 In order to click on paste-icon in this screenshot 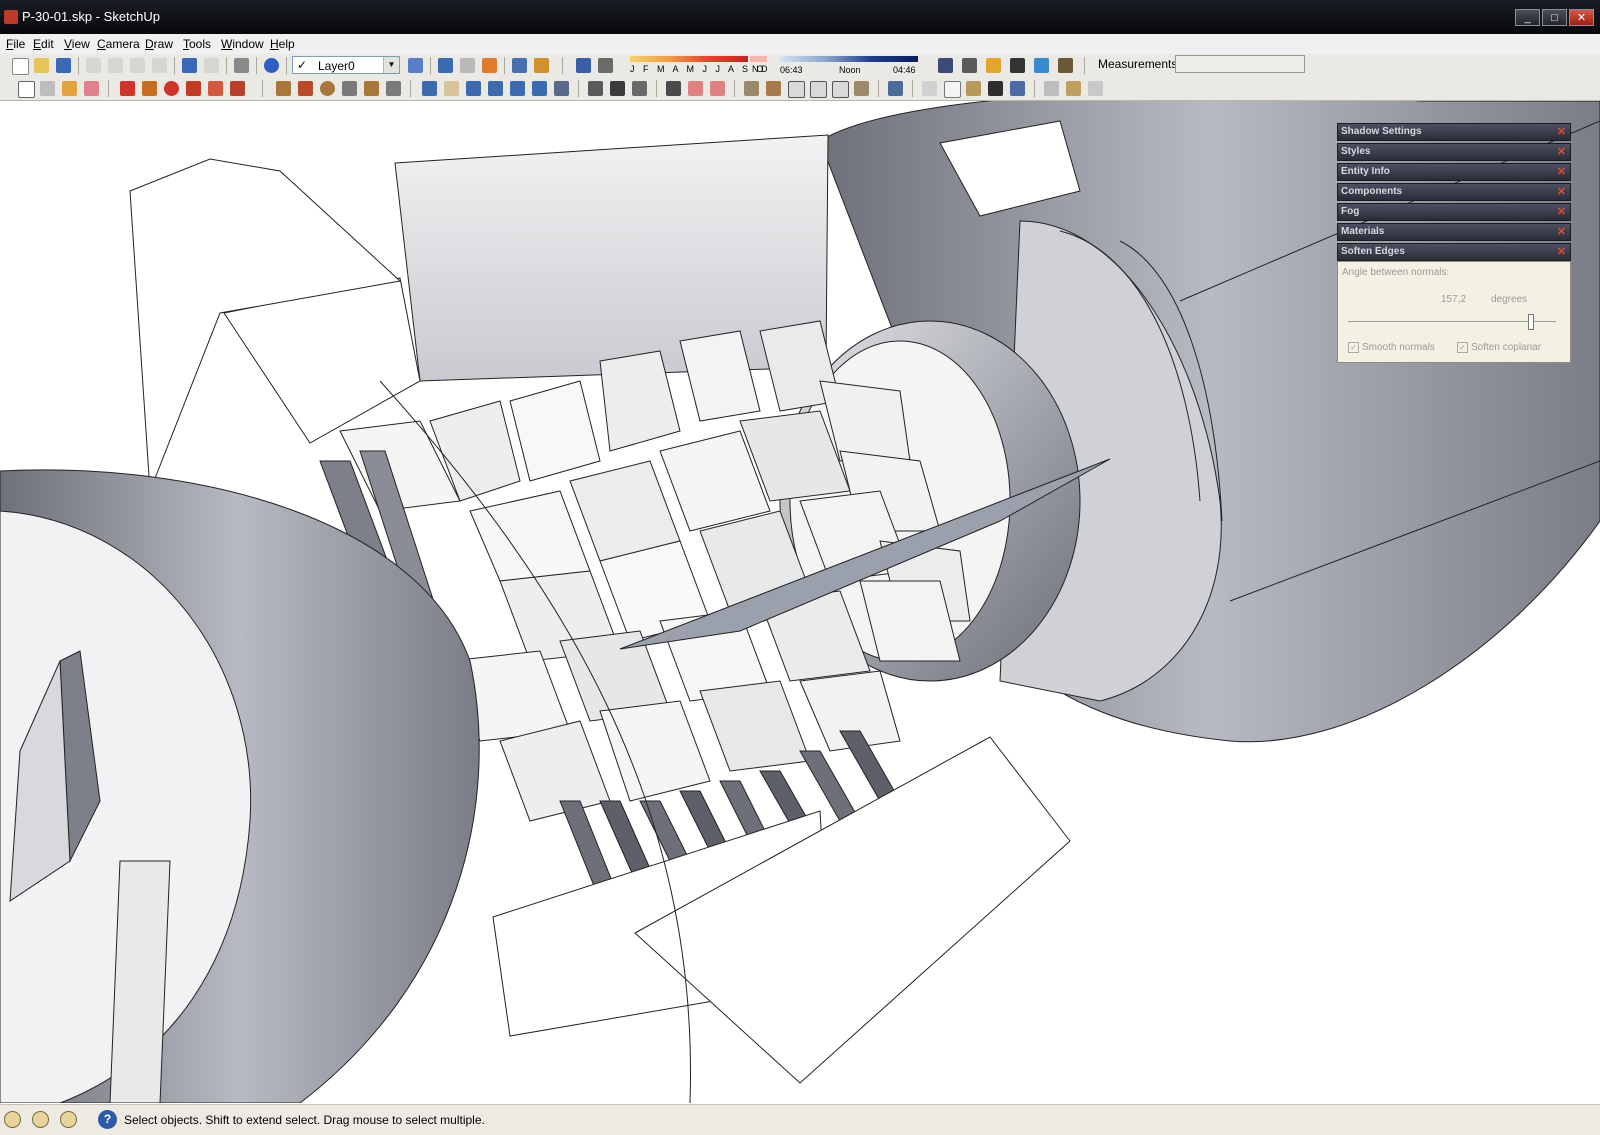, I will do `click(137, 65)`.